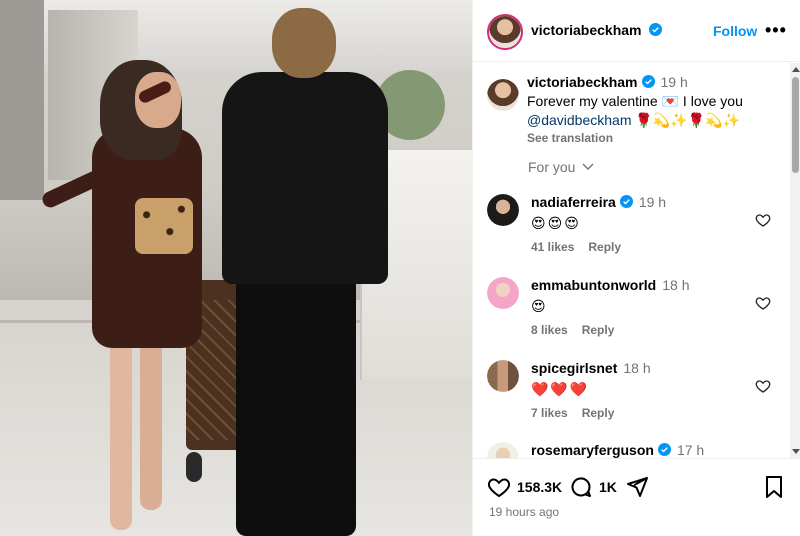  I want to click on comment-likes: 41 likes, so click(552, 247).